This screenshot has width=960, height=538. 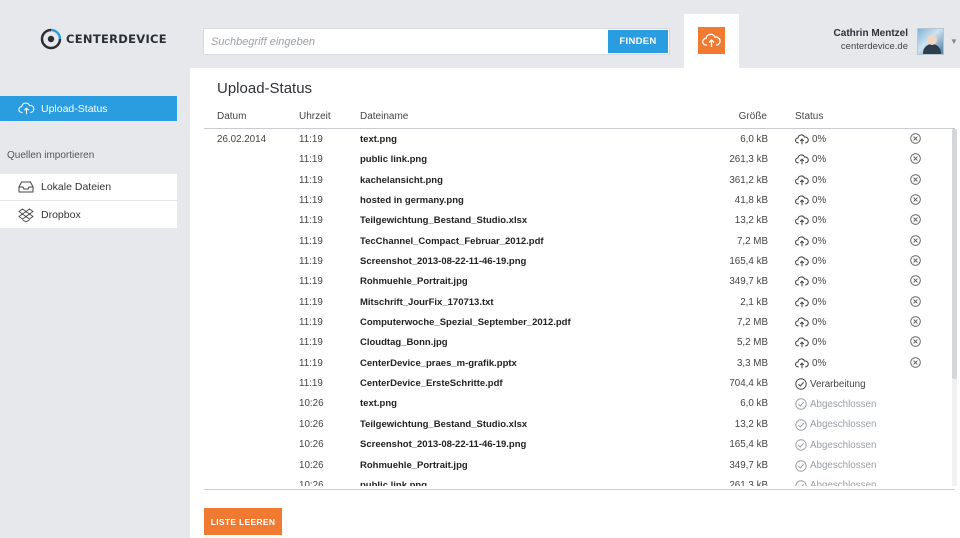 What do you see at coordinates (243, 521) in the screenshot?
I see `clear-list-button: LISTE LEEREN` at bounding box center [243, 521].